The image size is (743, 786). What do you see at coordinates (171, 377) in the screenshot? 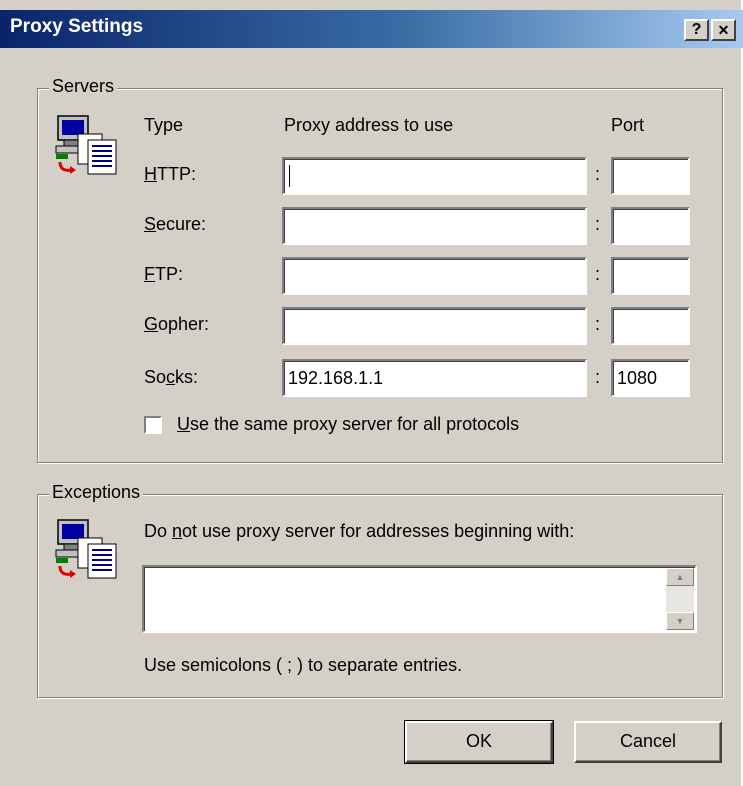
I see `socks-label: Socks:` at bounding box center [171, 377].